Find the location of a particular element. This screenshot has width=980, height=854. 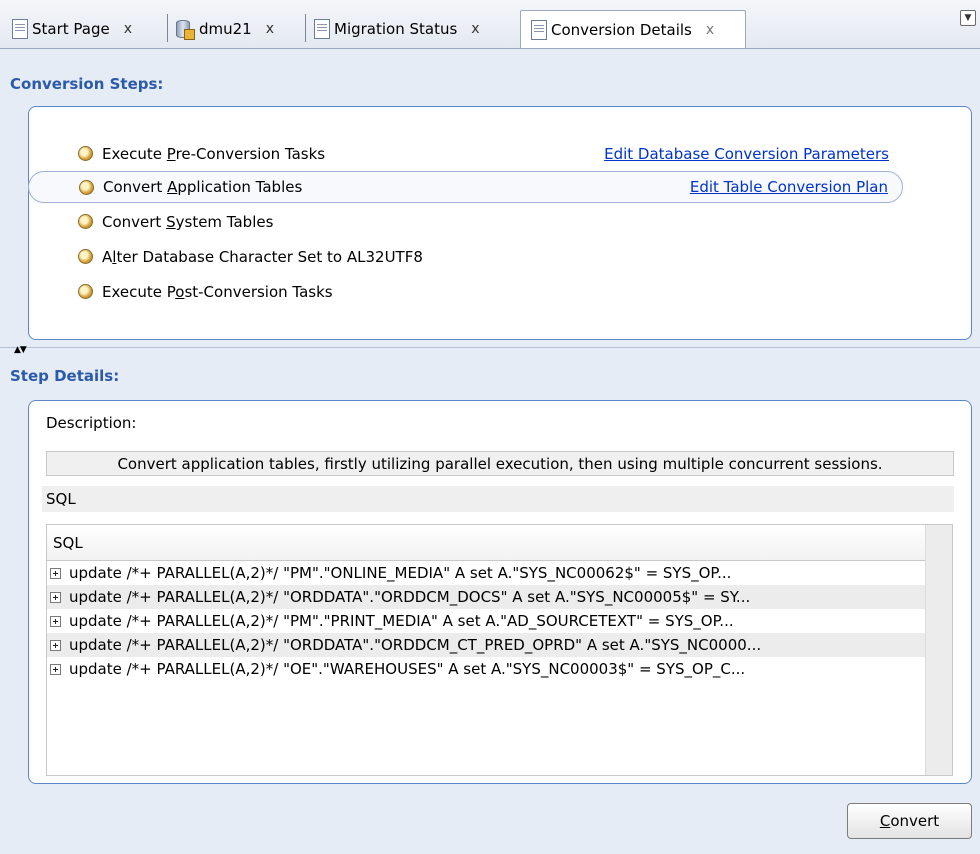

tab-migration-status: Migration Status x is located at coordinates (412, 29).